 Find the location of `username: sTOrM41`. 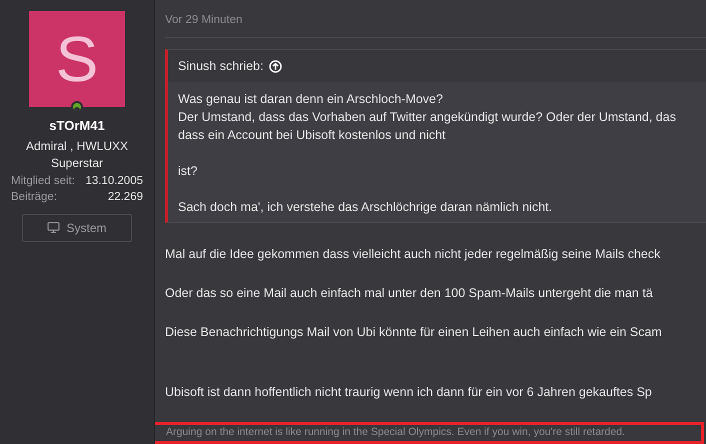

username: sTOrM41 is located at coordinates (77, 126).